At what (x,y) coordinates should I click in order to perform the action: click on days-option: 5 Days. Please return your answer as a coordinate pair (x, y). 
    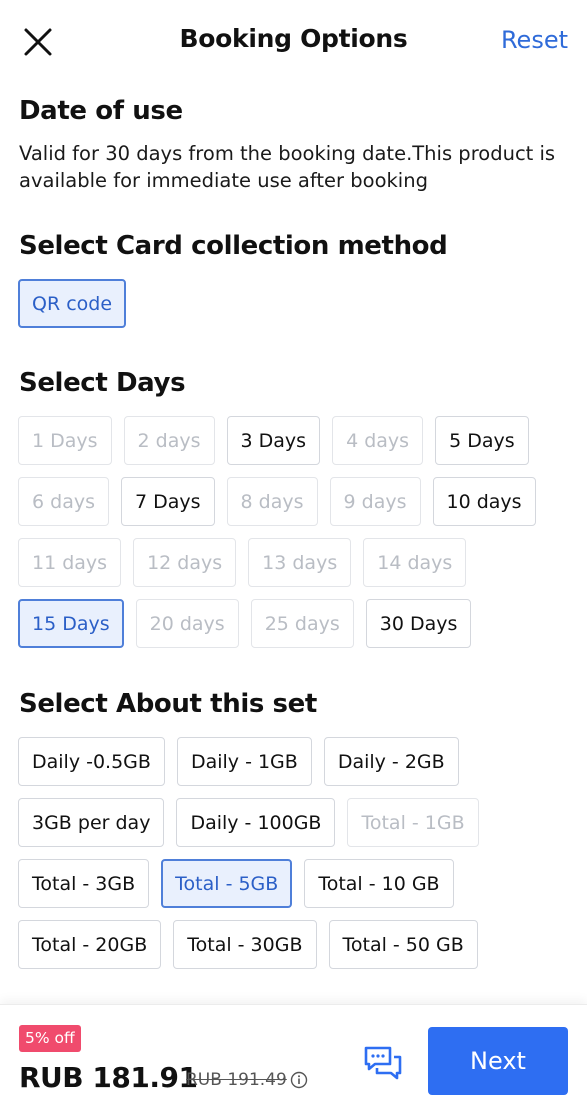
    Looking at the image, I should click on (482, 440).